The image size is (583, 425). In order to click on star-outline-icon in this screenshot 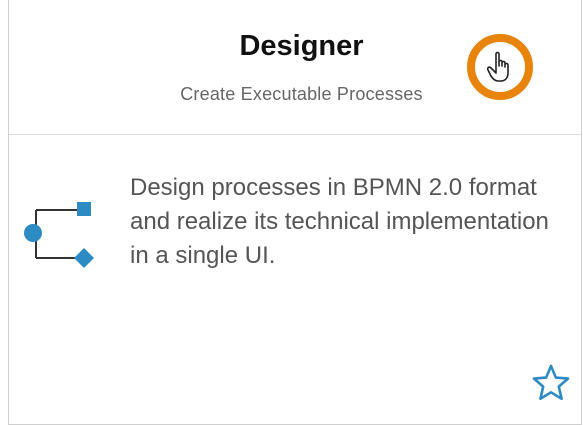, I will do `click(551, 383)`.